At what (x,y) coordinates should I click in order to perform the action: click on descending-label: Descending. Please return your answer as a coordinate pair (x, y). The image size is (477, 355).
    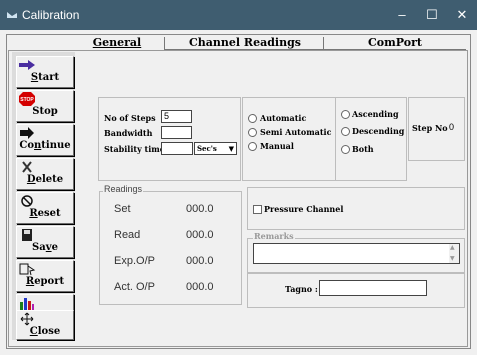
    Looking at the image, I should click on (378, 131).